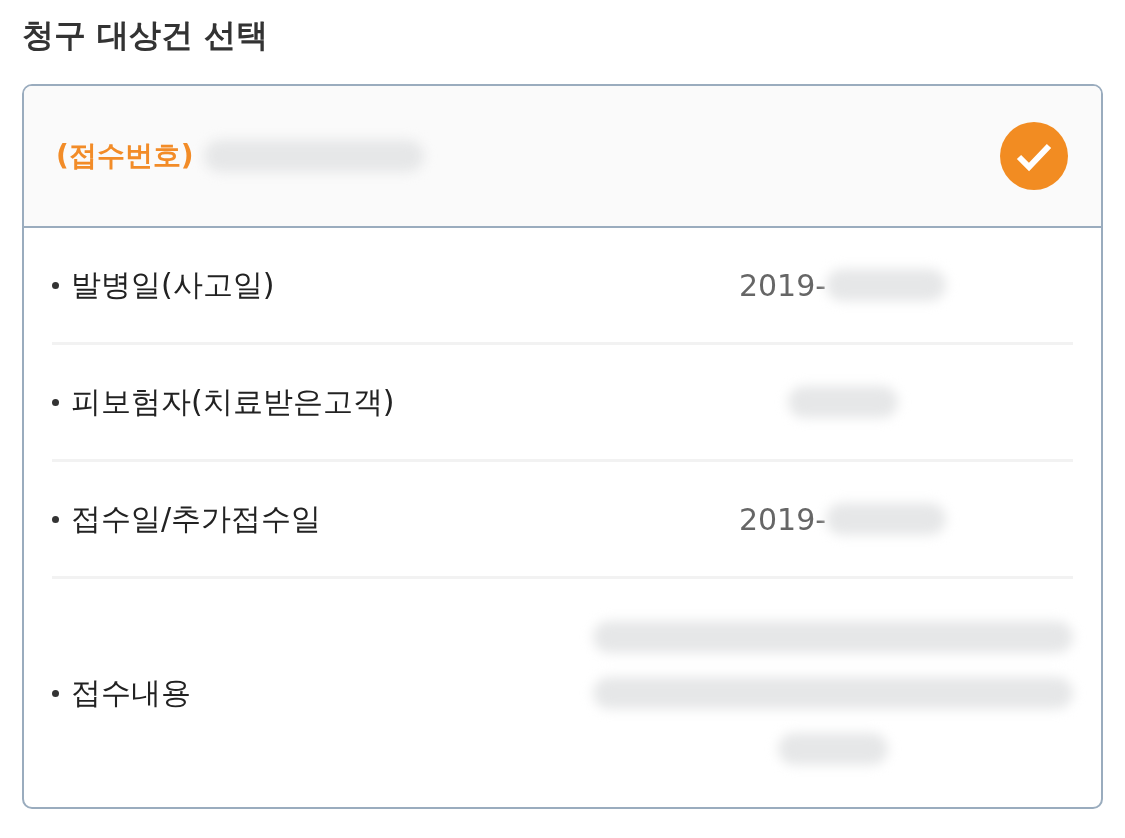 The height and width of the screenshot is (838, 1125). I want to click on row-label: 접수일/추가접수일, so click(196, 518).